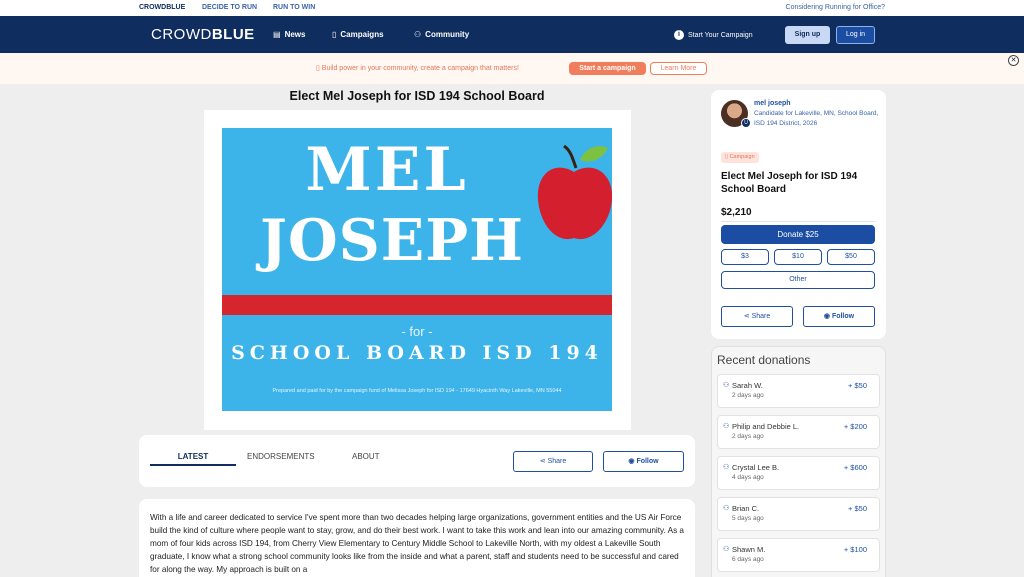  Describe the element at coordinates (607, 68) in the screenshot. I see `start-a-campaign-button: Start a campaign` at that location.